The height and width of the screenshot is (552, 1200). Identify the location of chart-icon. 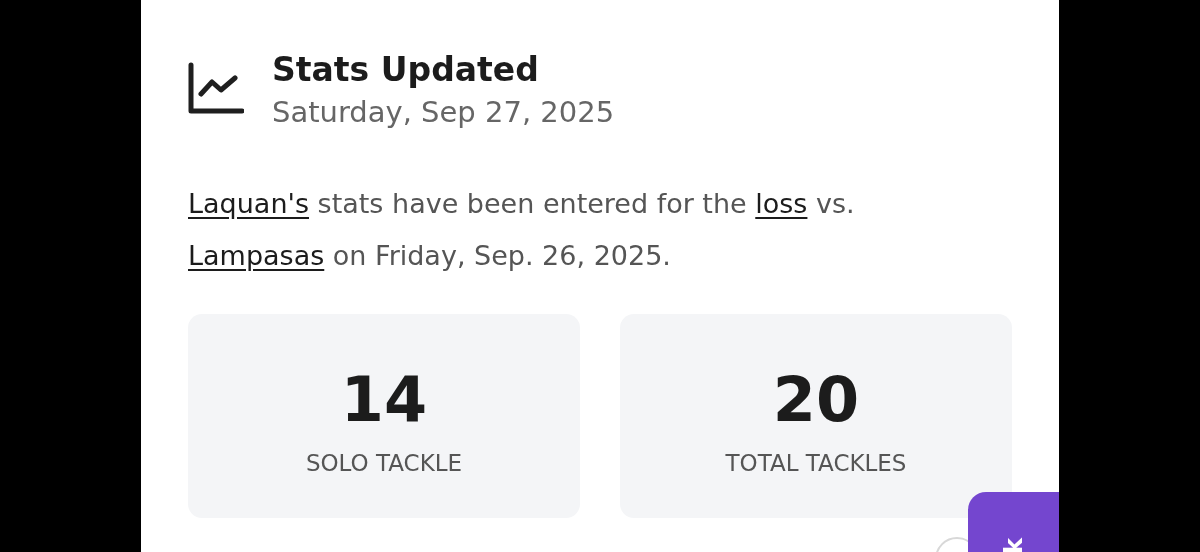
(216, 88).